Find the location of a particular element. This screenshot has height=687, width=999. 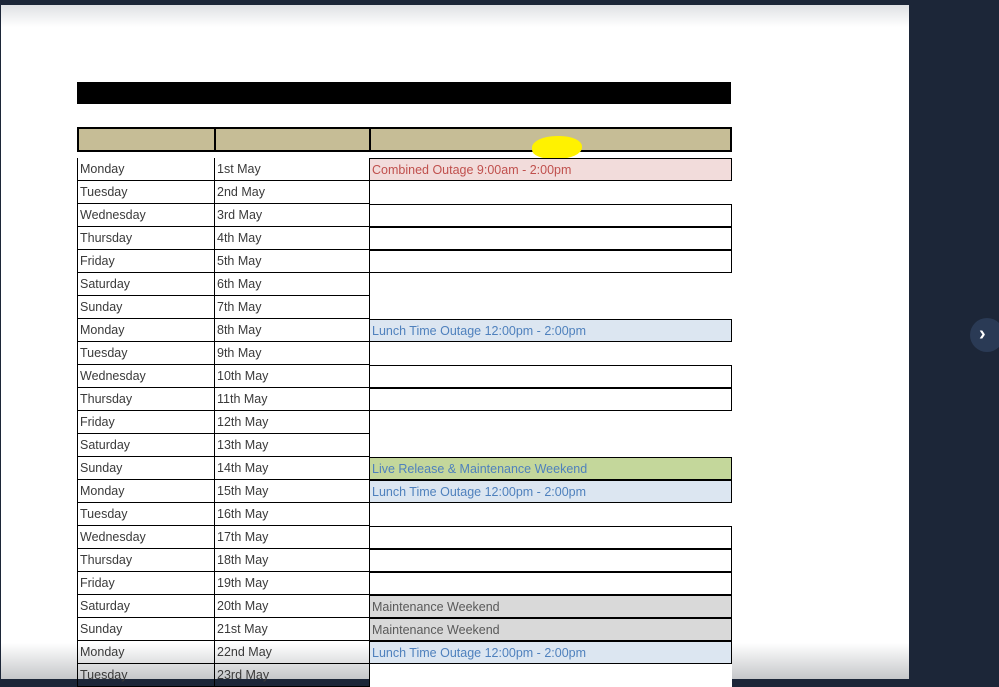

page-top-shadow is located at coordinates (455, 16).